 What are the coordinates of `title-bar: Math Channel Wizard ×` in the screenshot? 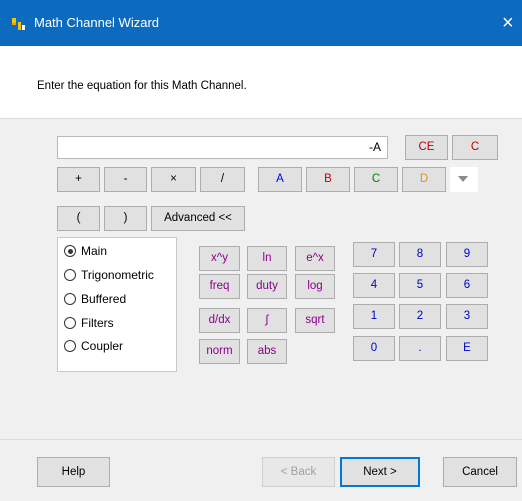 It's located at (261, 23).